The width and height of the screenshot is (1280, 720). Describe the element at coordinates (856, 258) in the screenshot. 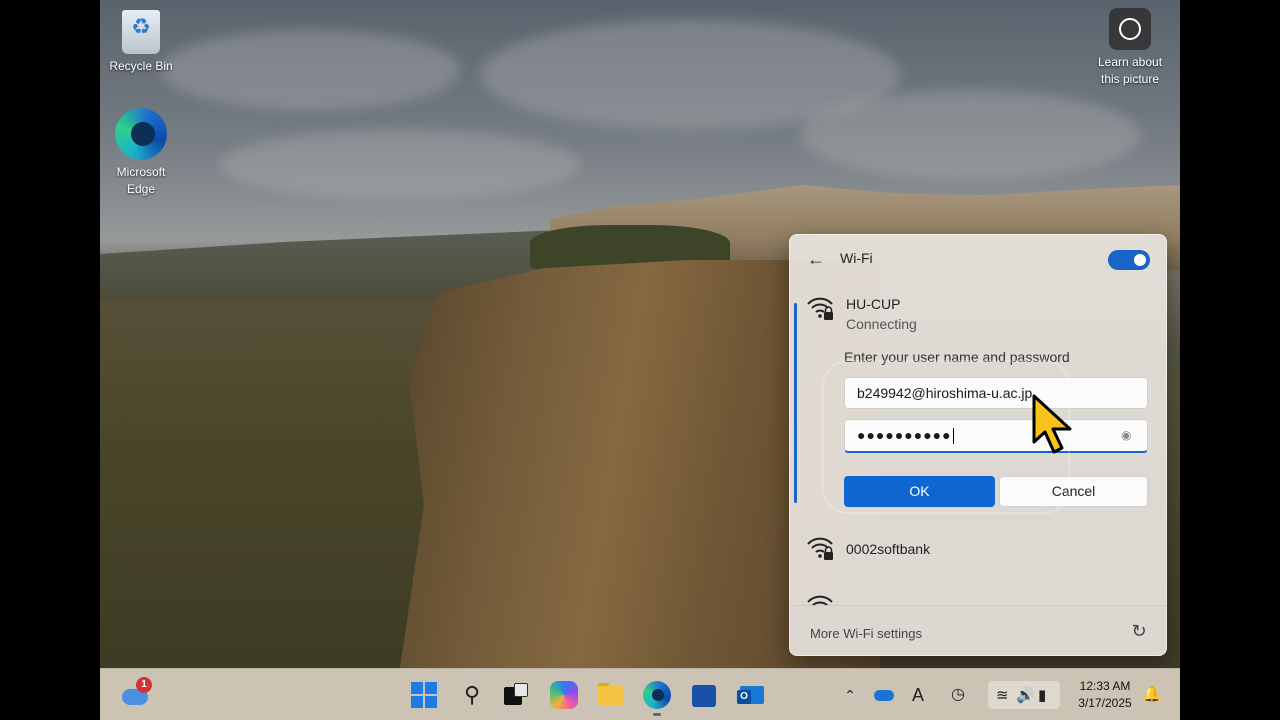

I see `flyout-title: Wi-Fi` at that location.